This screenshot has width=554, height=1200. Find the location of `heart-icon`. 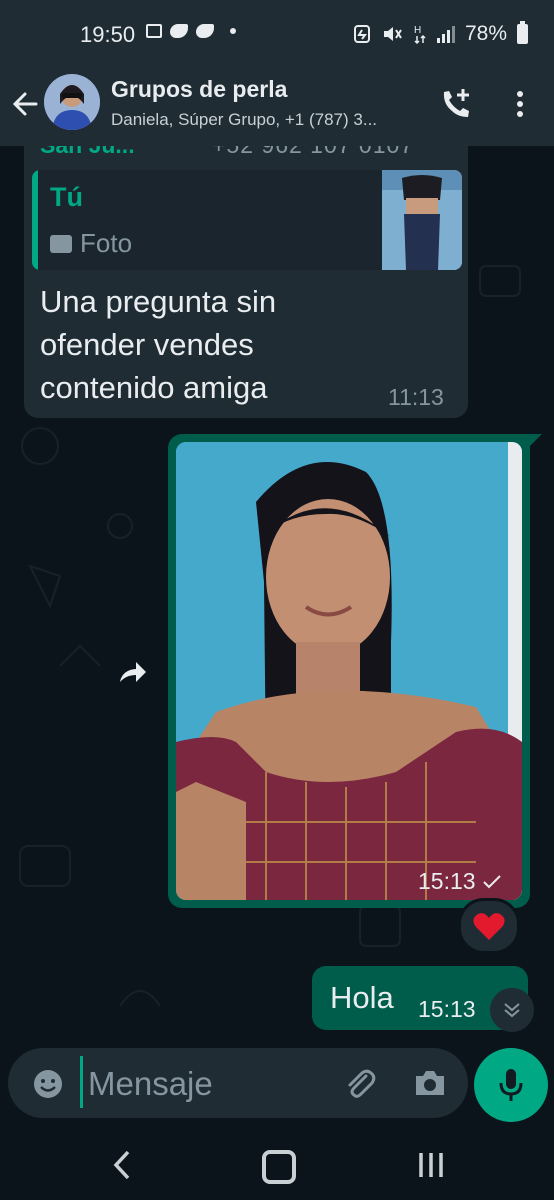

heart-icon is located at coordinates (489, 926).